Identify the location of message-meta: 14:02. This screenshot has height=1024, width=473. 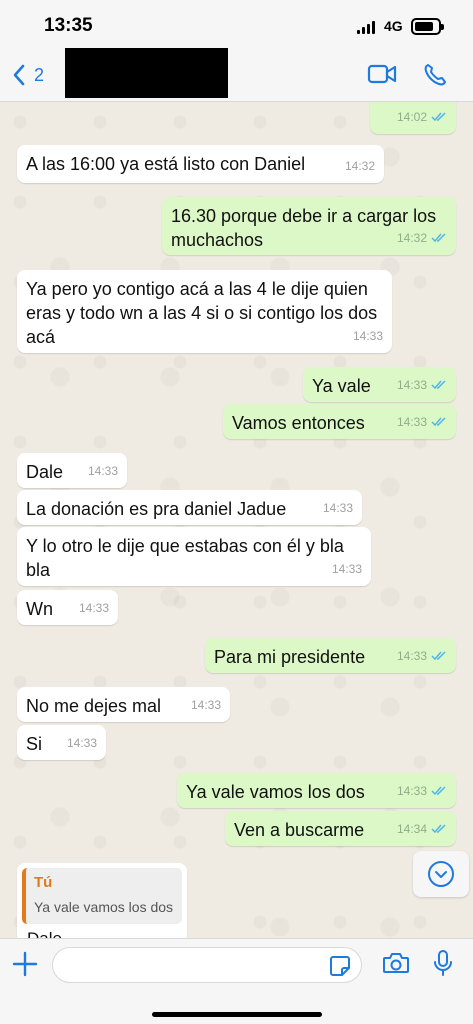
(422, 117).